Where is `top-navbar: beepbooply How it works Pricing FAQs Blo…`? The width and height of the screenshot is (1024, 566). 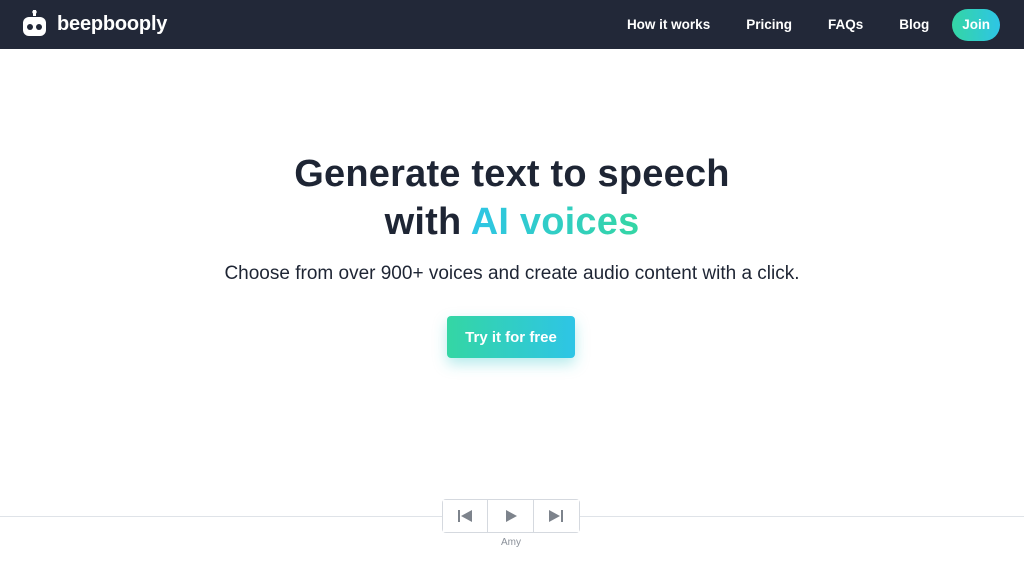
top-navbar: beepbooply How it works Pricing FAQs Blo… is located at coordinates (512, 24).